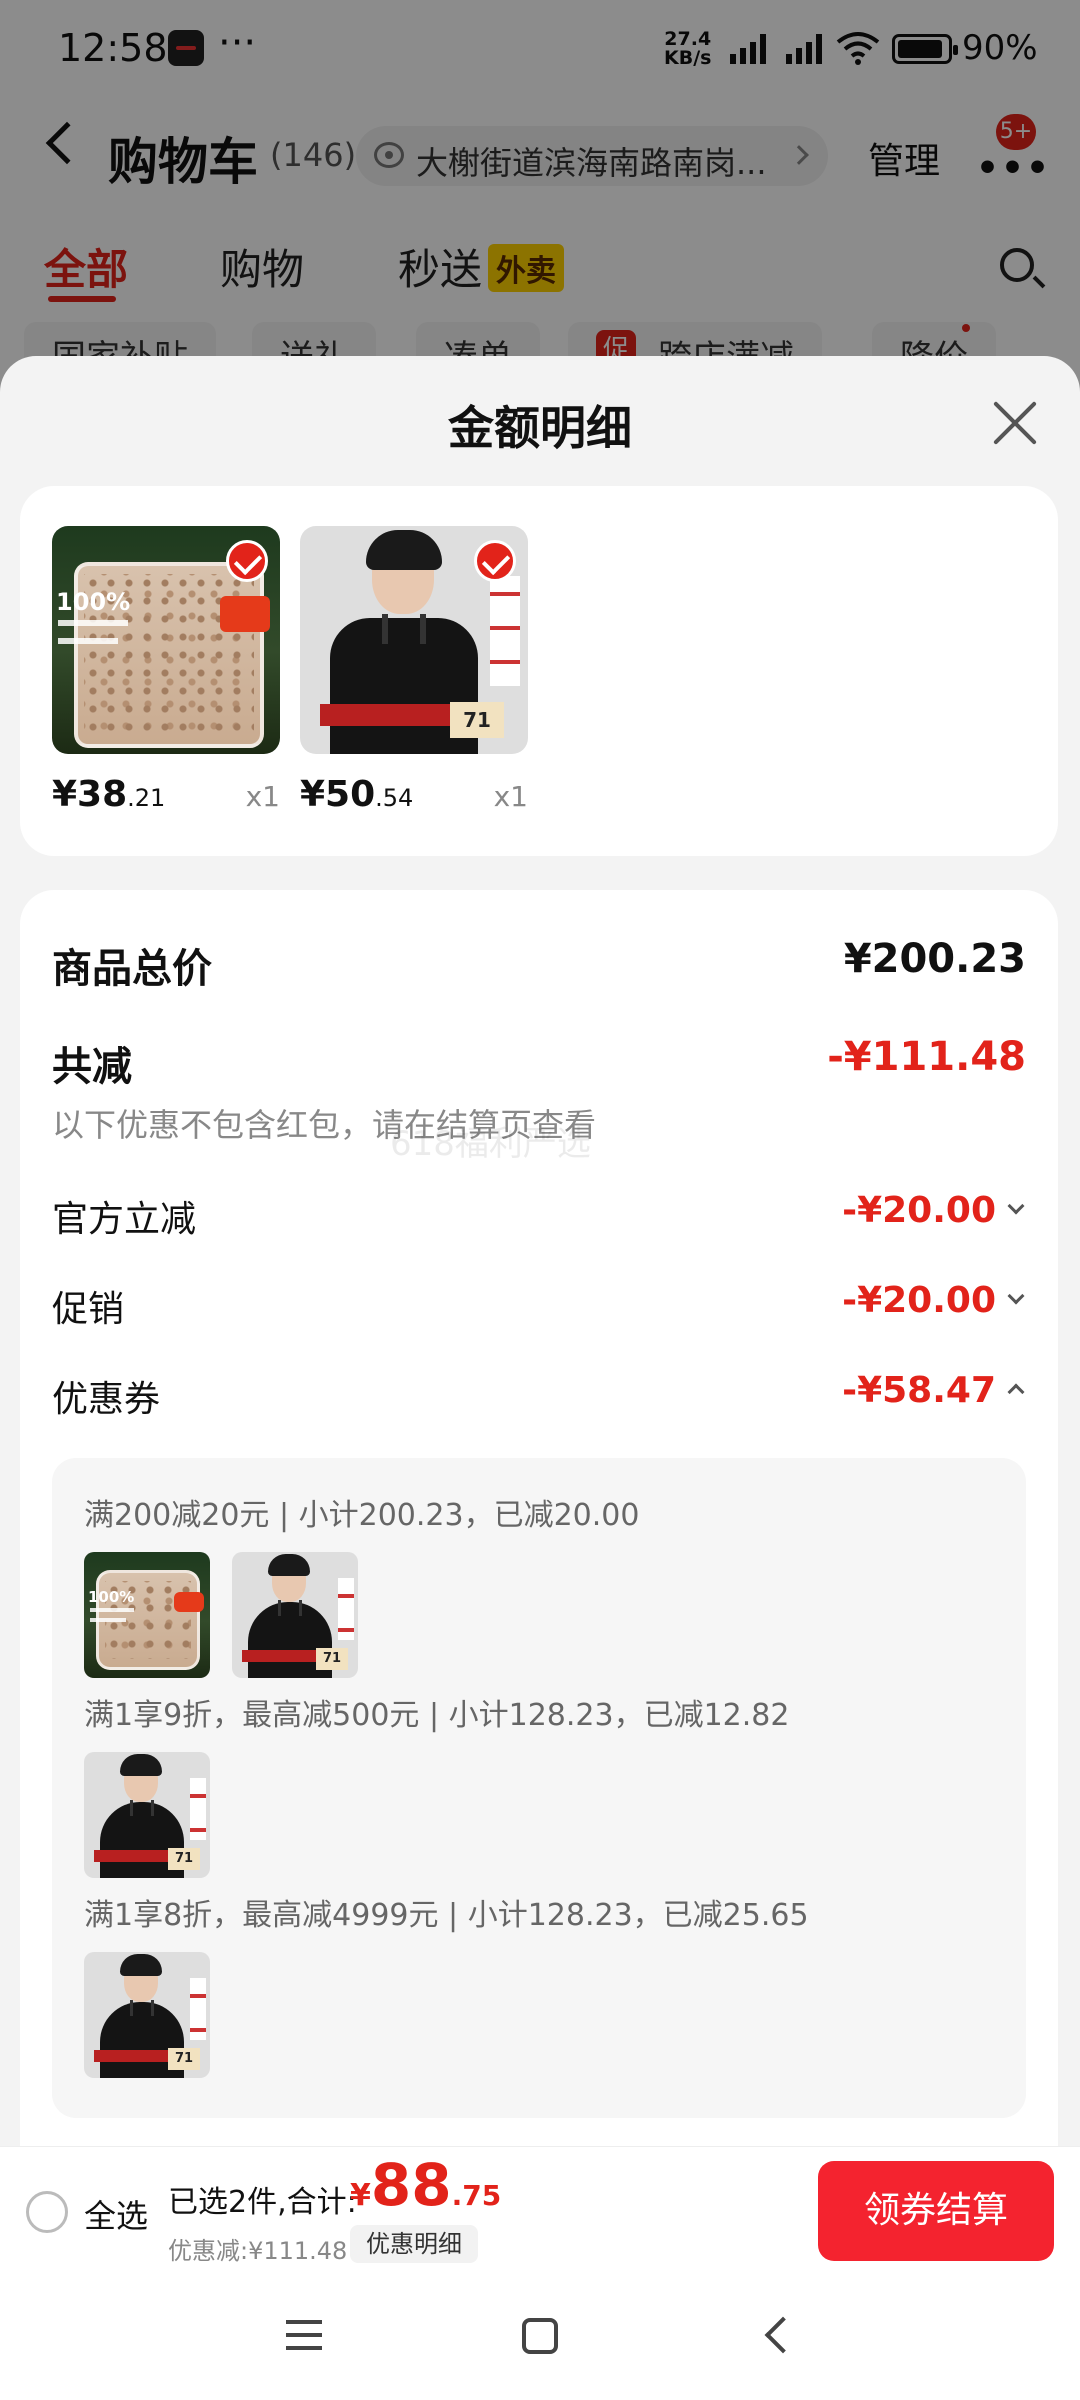 The width and height of the screenshot is (1080, 2400). What do you see at coordinates (147, 1615) in the screenshot?
I see `mini-image-pet-food: 100%` at bounding box center [147, 1615].